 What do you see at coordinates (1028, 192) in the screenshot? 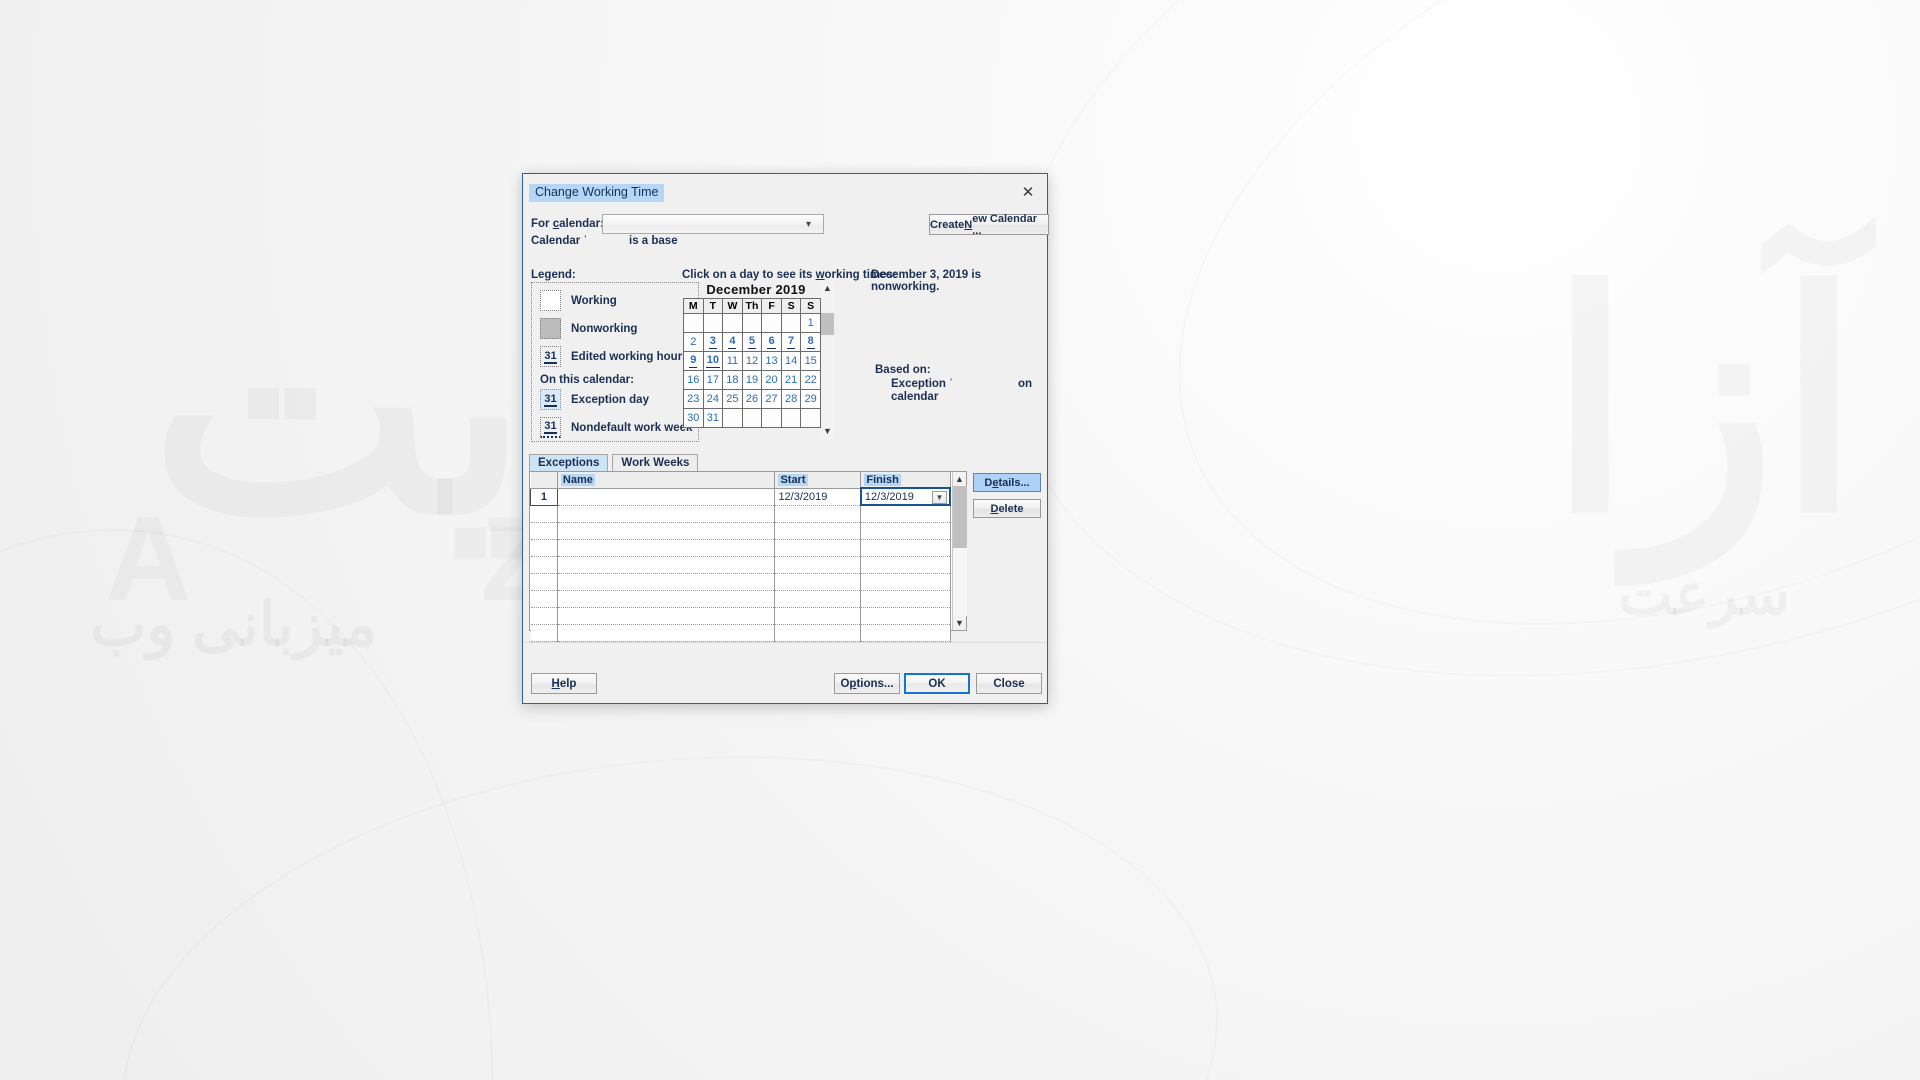
I see `close-icon: ✕` at bounding box center [1028, 192].